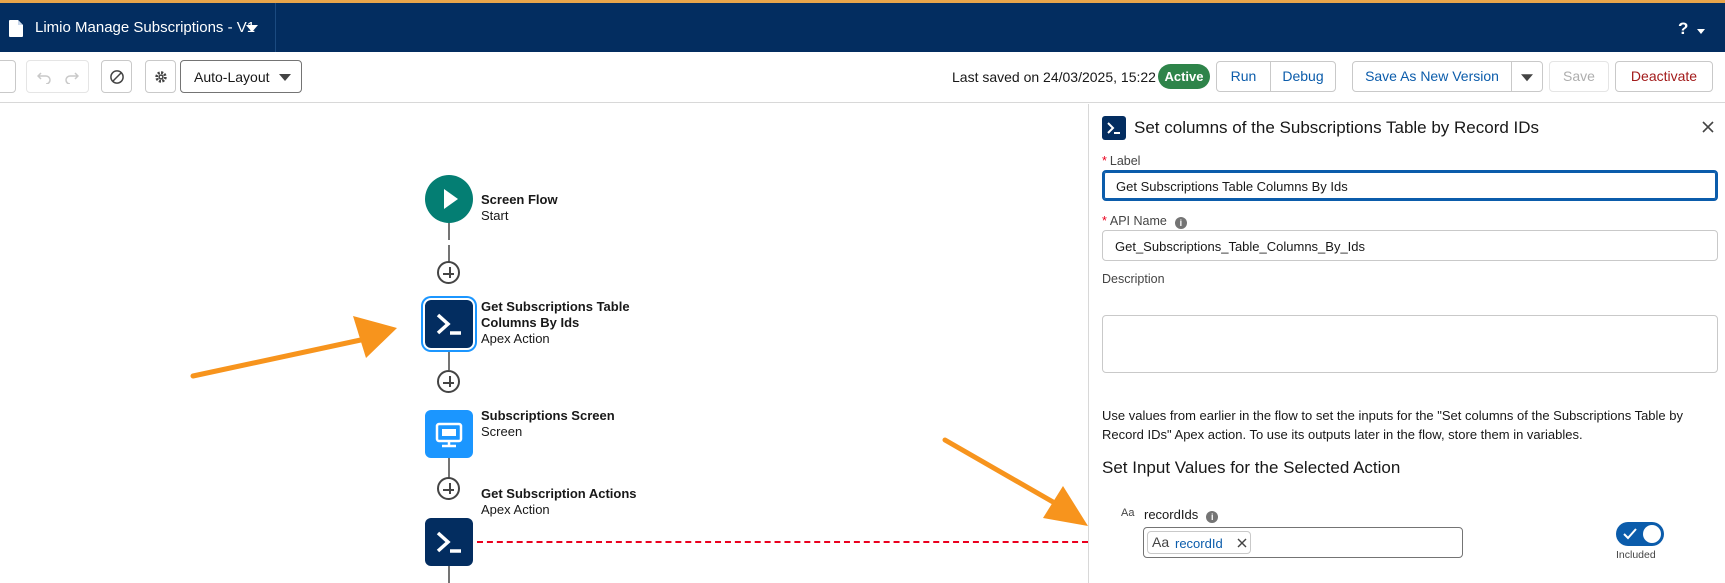 This screenshot has width=1725, height=583. What do you see at coordinates (1133, 279) in the screenshot?
I see `description-field-label: Description` at bounding box center [1133, 279].